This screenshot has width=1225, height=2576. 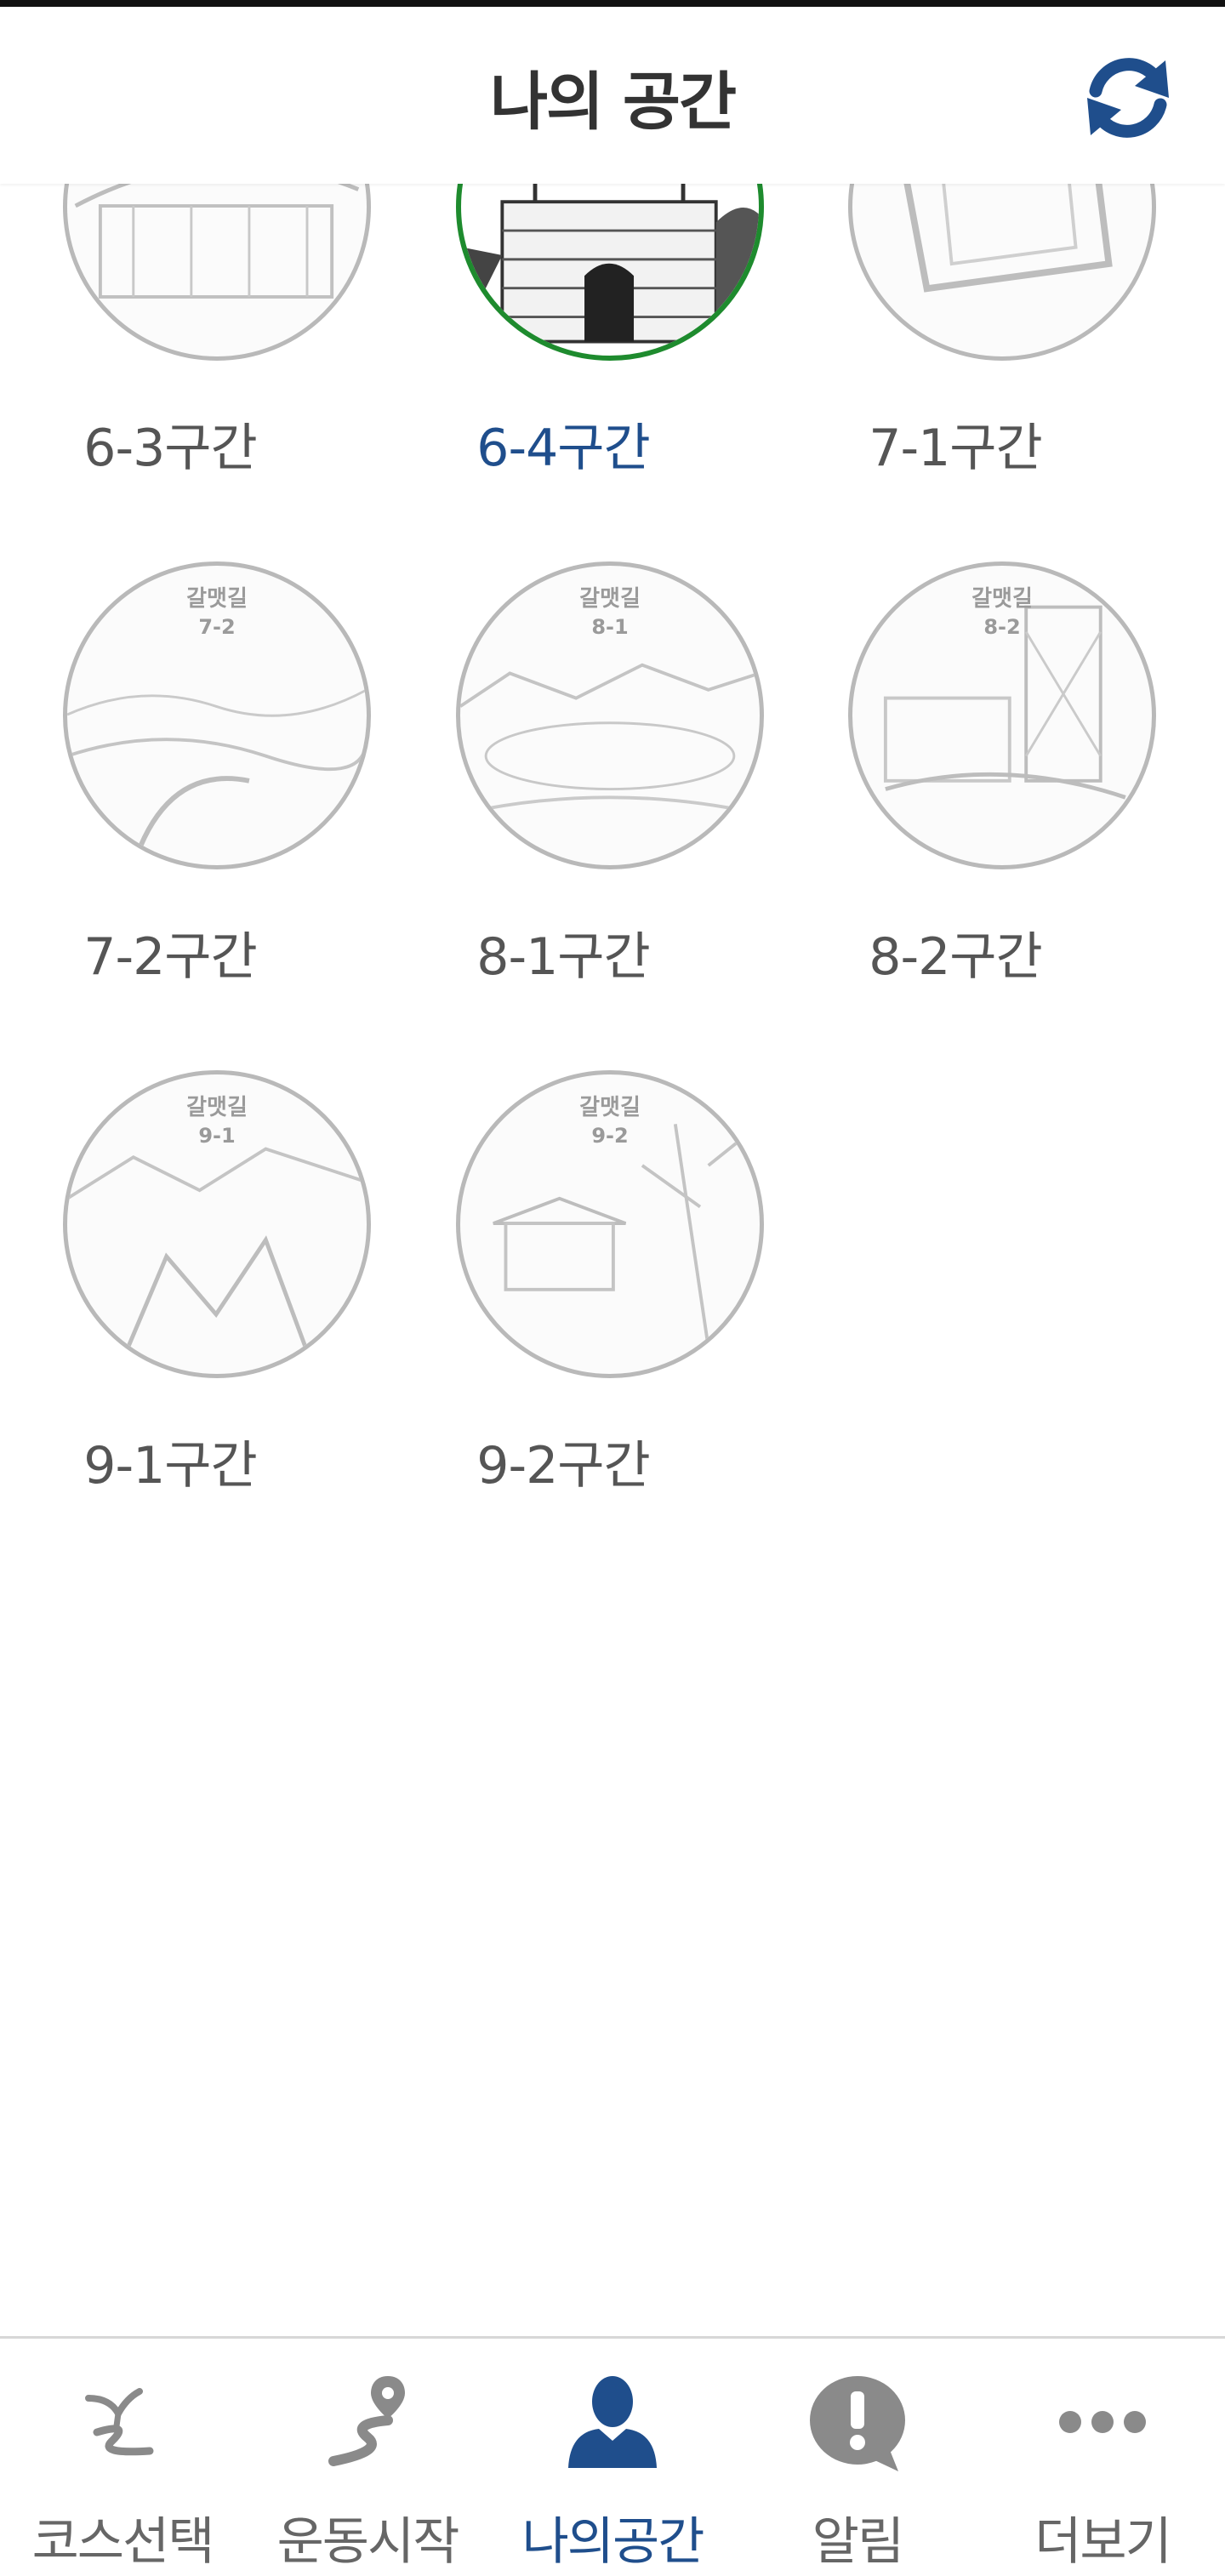 What do you see at coordinates (217, 627) in the screenshot?
I see `stamp-section-code: 7-2` at bounding box center [217, 627].